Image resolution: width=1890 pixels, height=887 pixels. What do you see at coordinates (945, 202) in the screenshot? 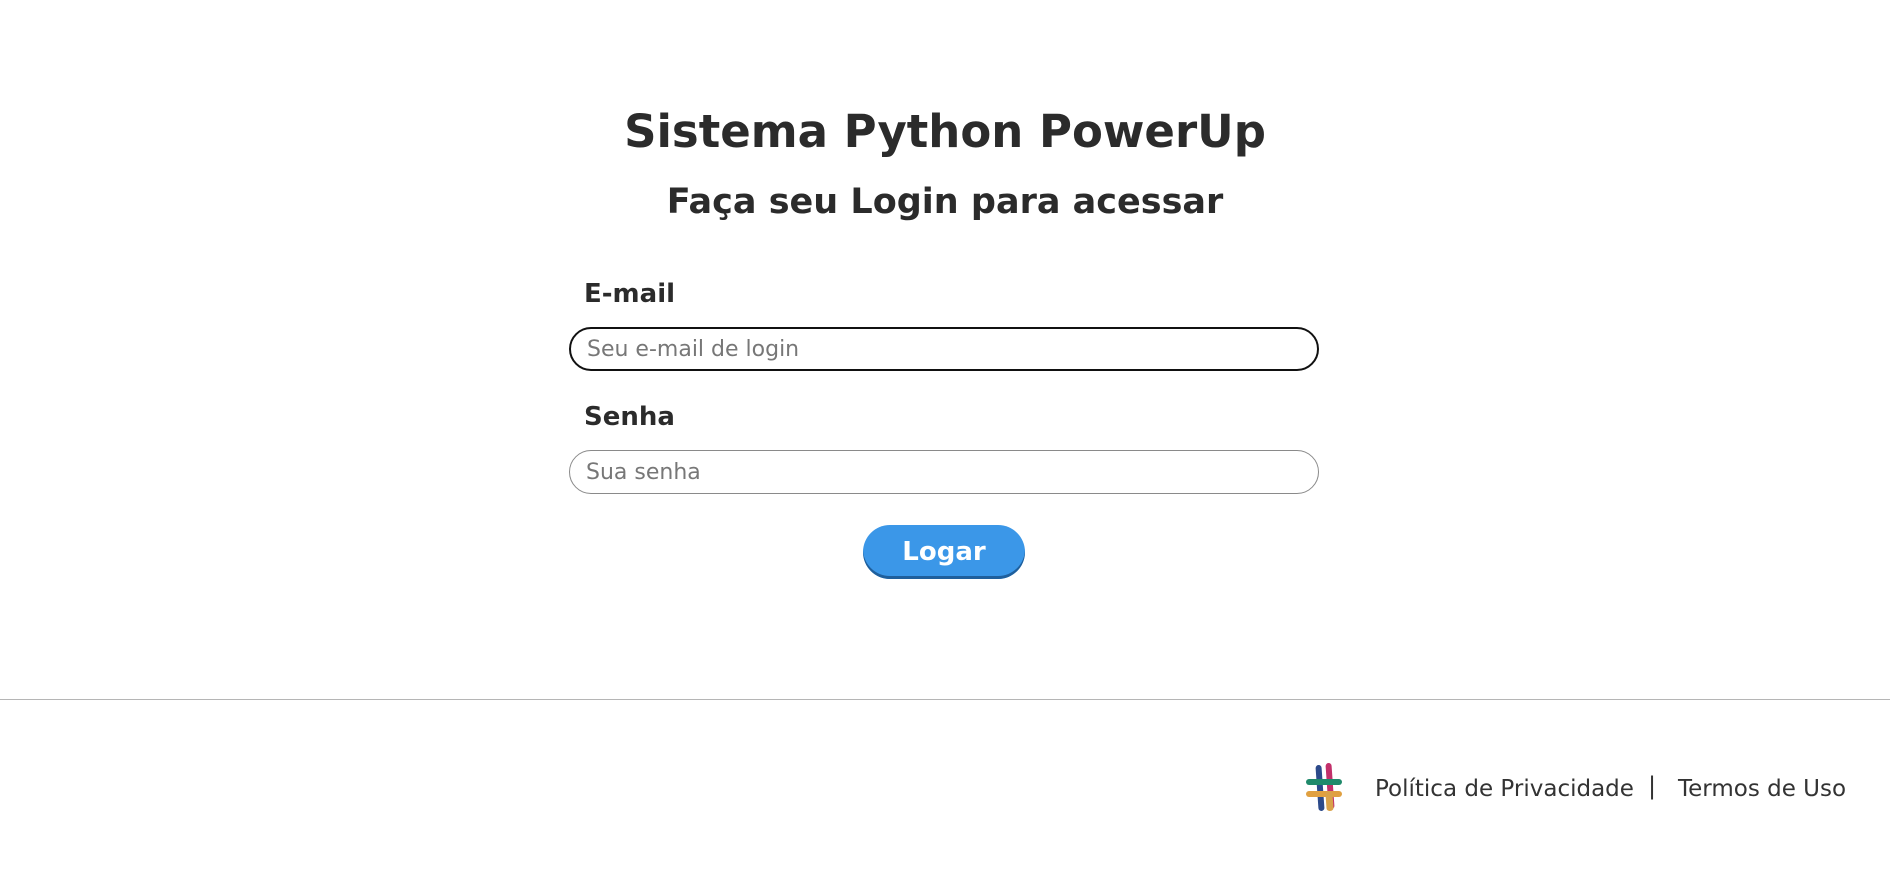
I see `page-subtitle: Faça seu Login para acessar` at bounding box center [945, 202].